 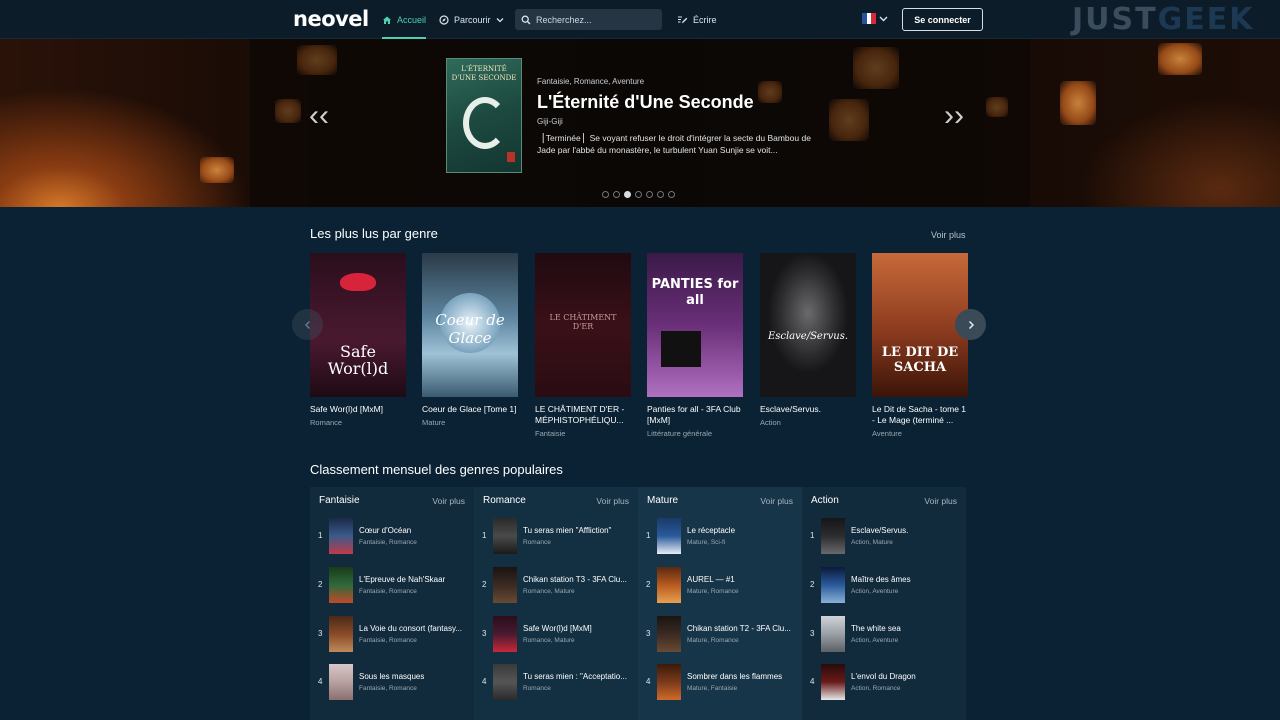 I want to click on rank-title: Le réceptacle, so click(x=743, y=530).